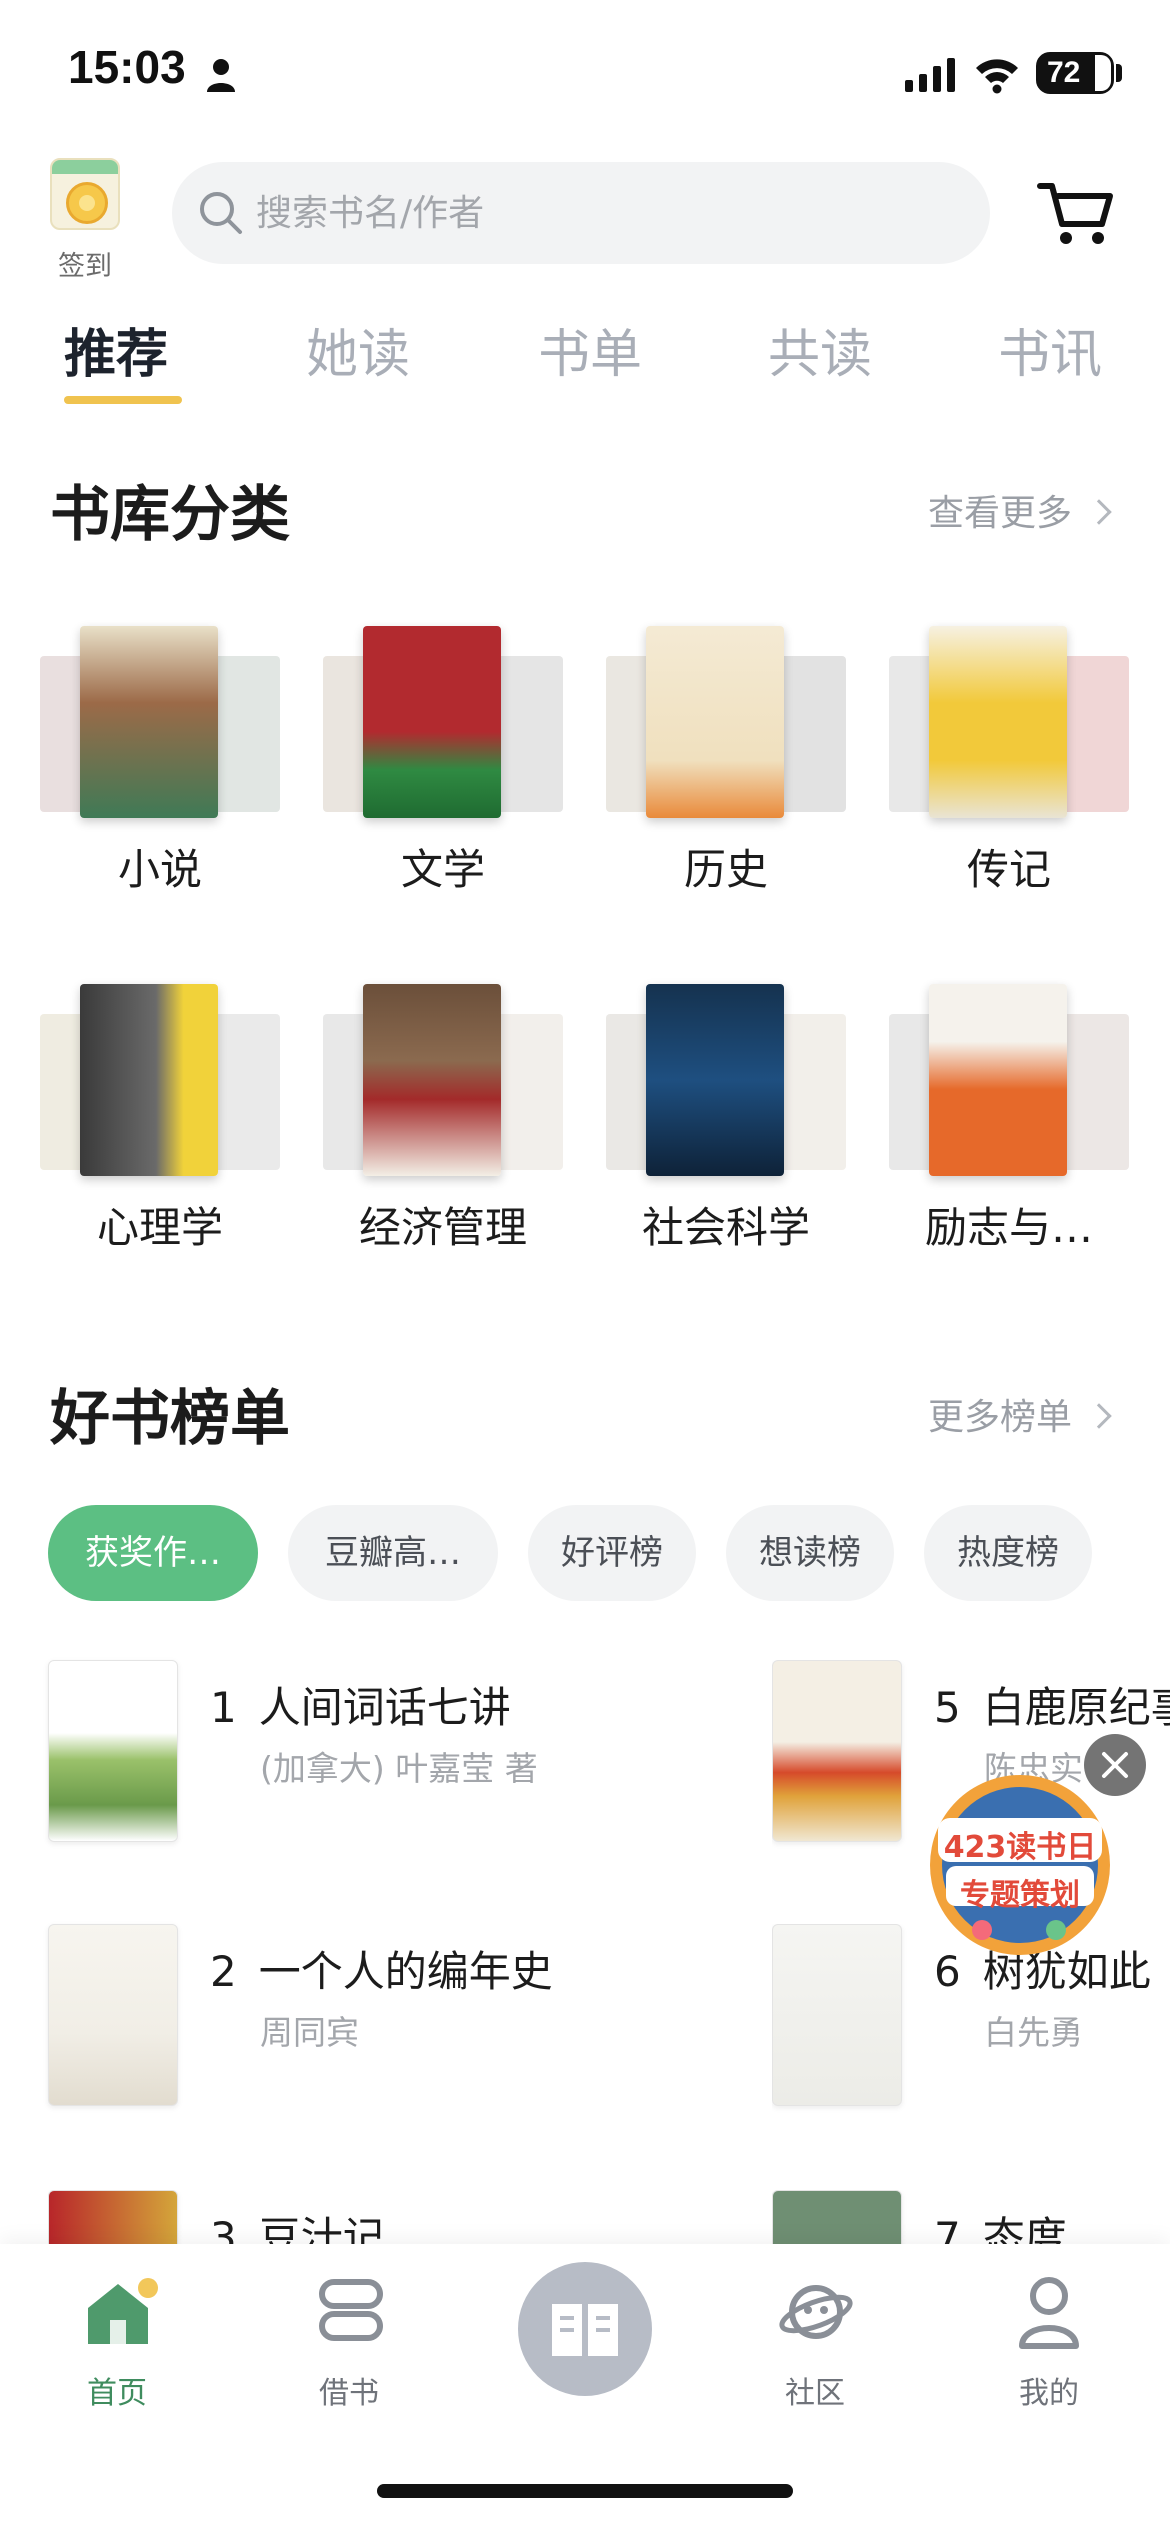 The width and height of the screenshot is (1170, 2532). What do you see at coordinates (399, 1768) in the screenshot?
I see `book-author: (加拿大) 叶嘉莹 著` at bounding box center [399, 1768].